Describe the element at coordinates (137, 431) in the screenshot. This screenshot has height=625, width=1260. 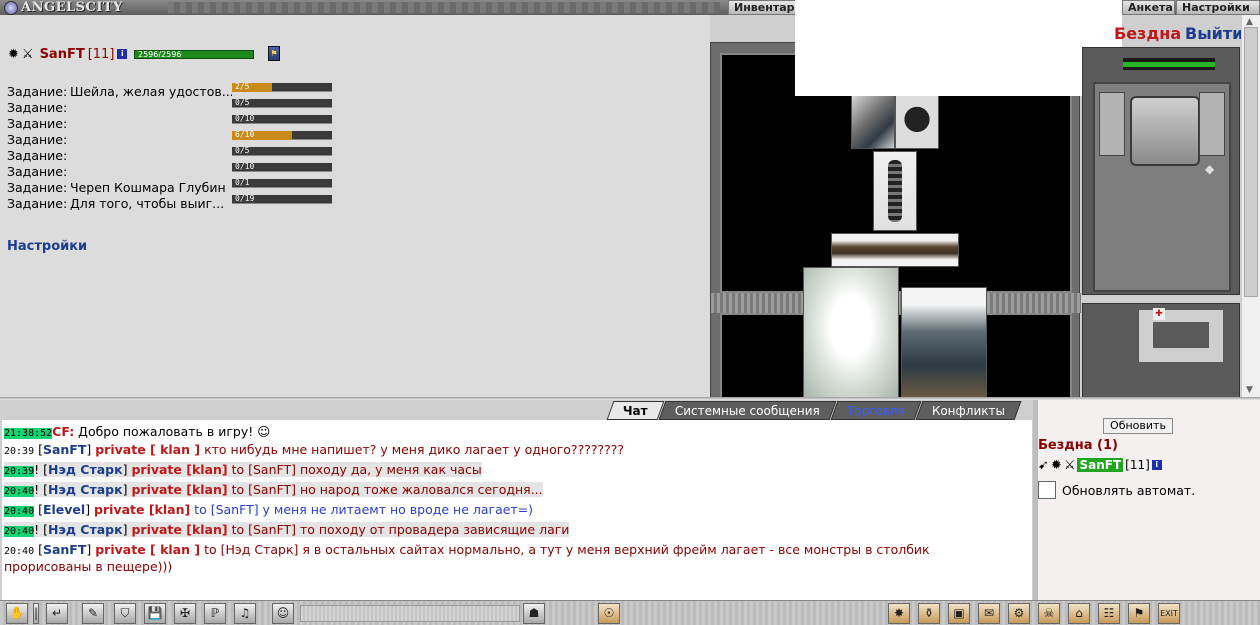
I see `chat-message: 21:38:52CF: Добро пожаловать в игру! ☺` at that location.